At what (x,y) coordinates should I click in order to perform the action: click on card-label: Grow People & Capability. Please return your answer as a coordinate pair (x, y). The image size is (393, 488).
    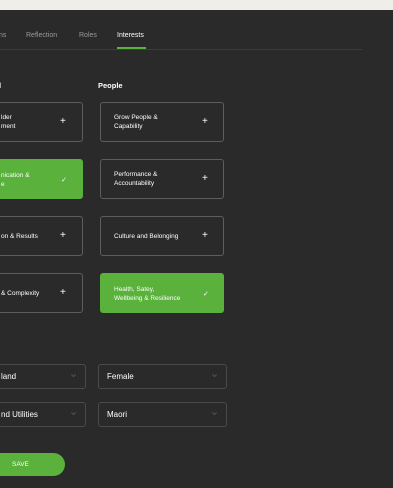
    Looking at the image, I should click on (136, 122).